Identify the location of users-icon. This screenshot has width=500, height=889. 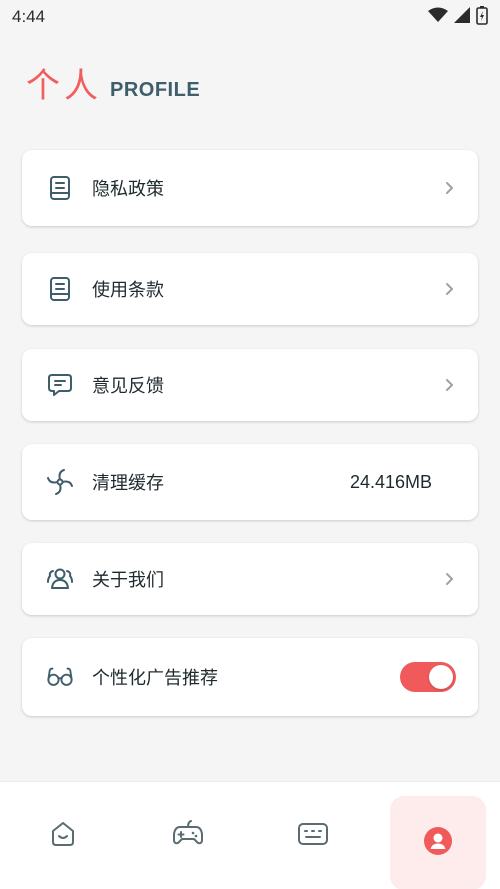
(60, 579).